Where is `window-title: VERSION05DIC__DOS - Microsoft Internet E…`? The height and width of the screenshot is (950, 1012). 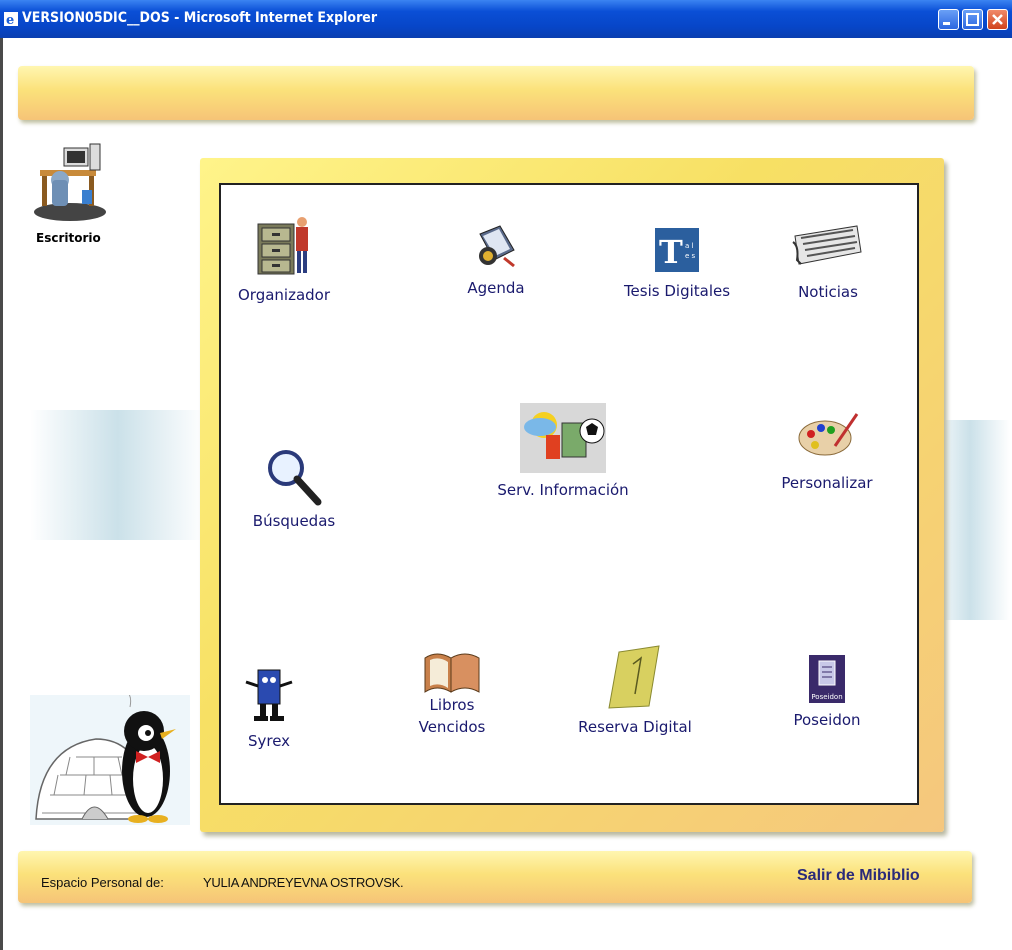 window-title: VERSION05DIC__DOS - Microsoft Internet E… is located at coordinates (200, 18).